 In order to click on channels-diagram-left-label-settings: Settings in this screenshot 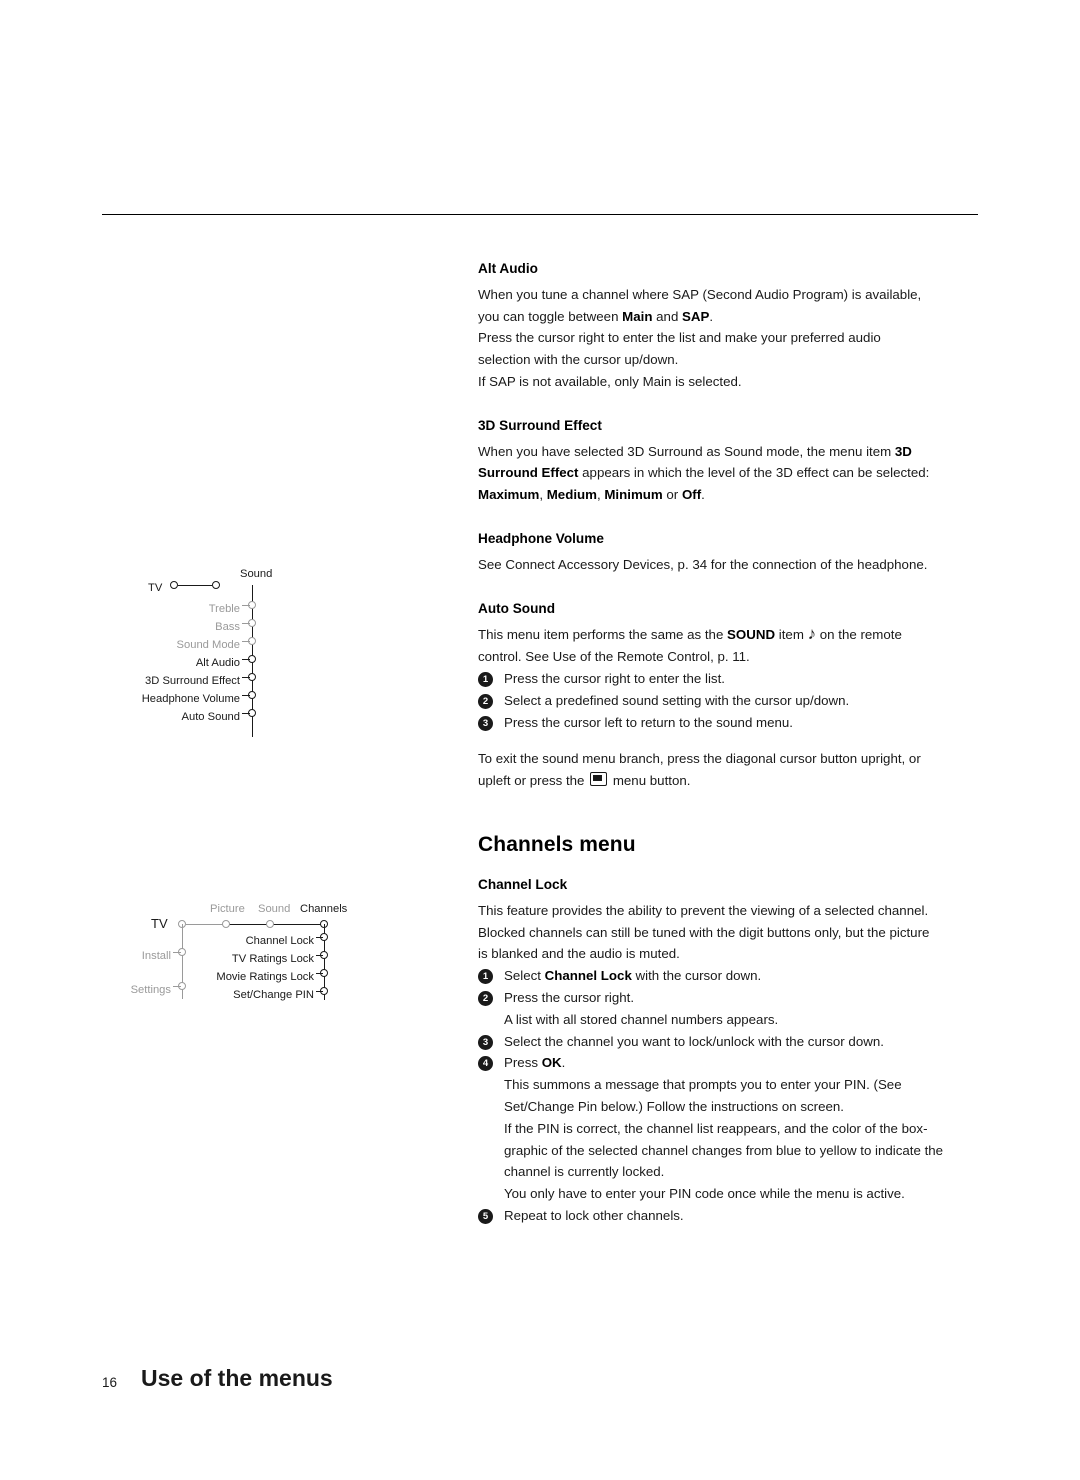, I will do `click(150, 990)`.